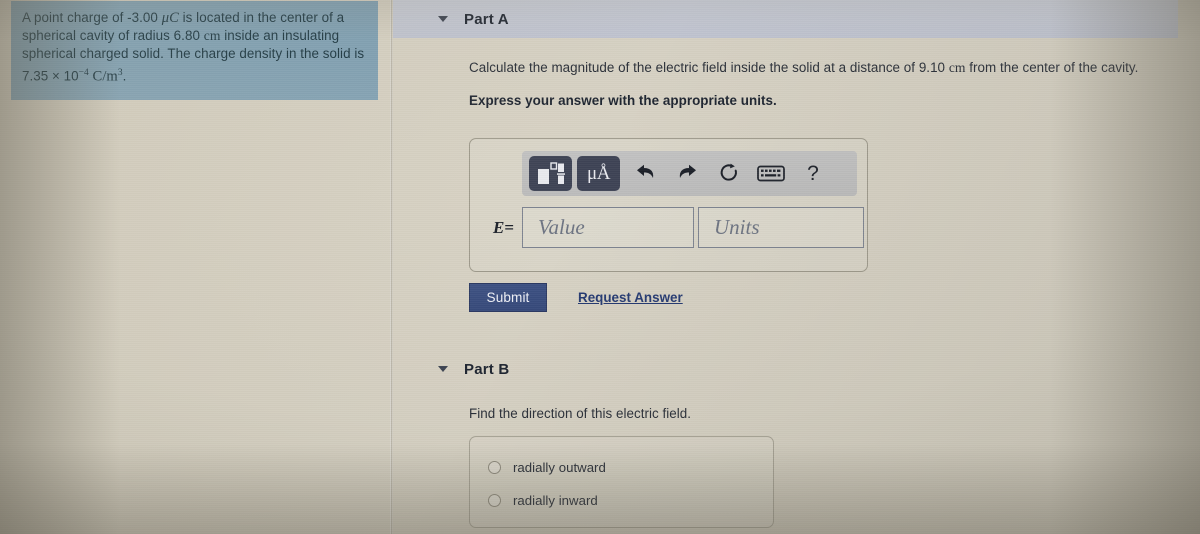 The image size is (1200, 534). Describe the element at coordinates (83, 72) in the screenshot. I see `charge-density-exponent: −4` at that location.